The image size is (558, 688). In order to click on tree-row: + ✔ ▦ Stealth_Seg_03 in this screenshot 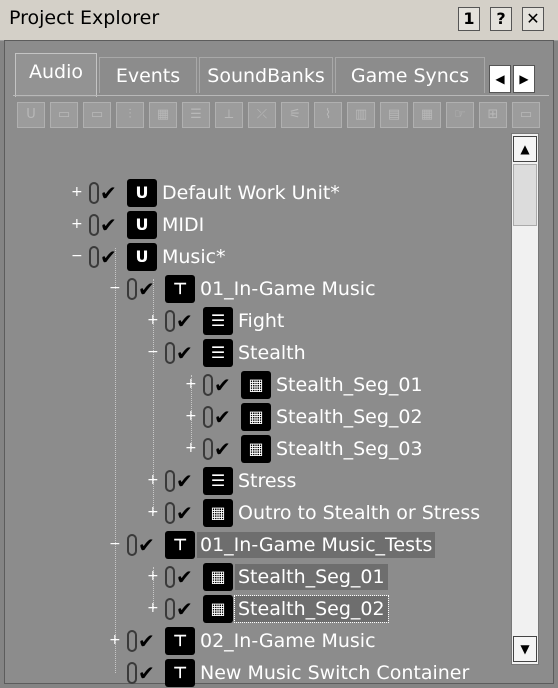, I will do `click(255, 448)`.